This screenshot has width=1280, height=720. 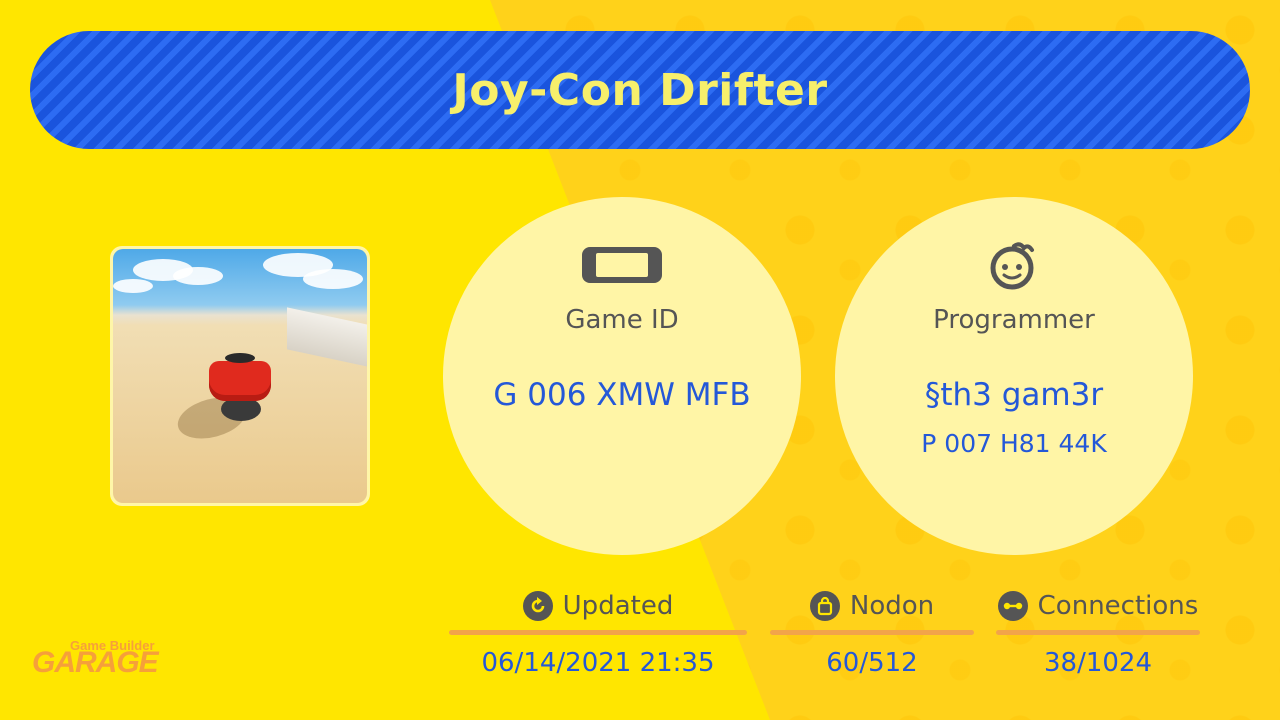 What do you see at coordinates (872, 638) in the screenshot?
I see `nodon-stat: Nodon 60/512` at bounding box center [872, 638].